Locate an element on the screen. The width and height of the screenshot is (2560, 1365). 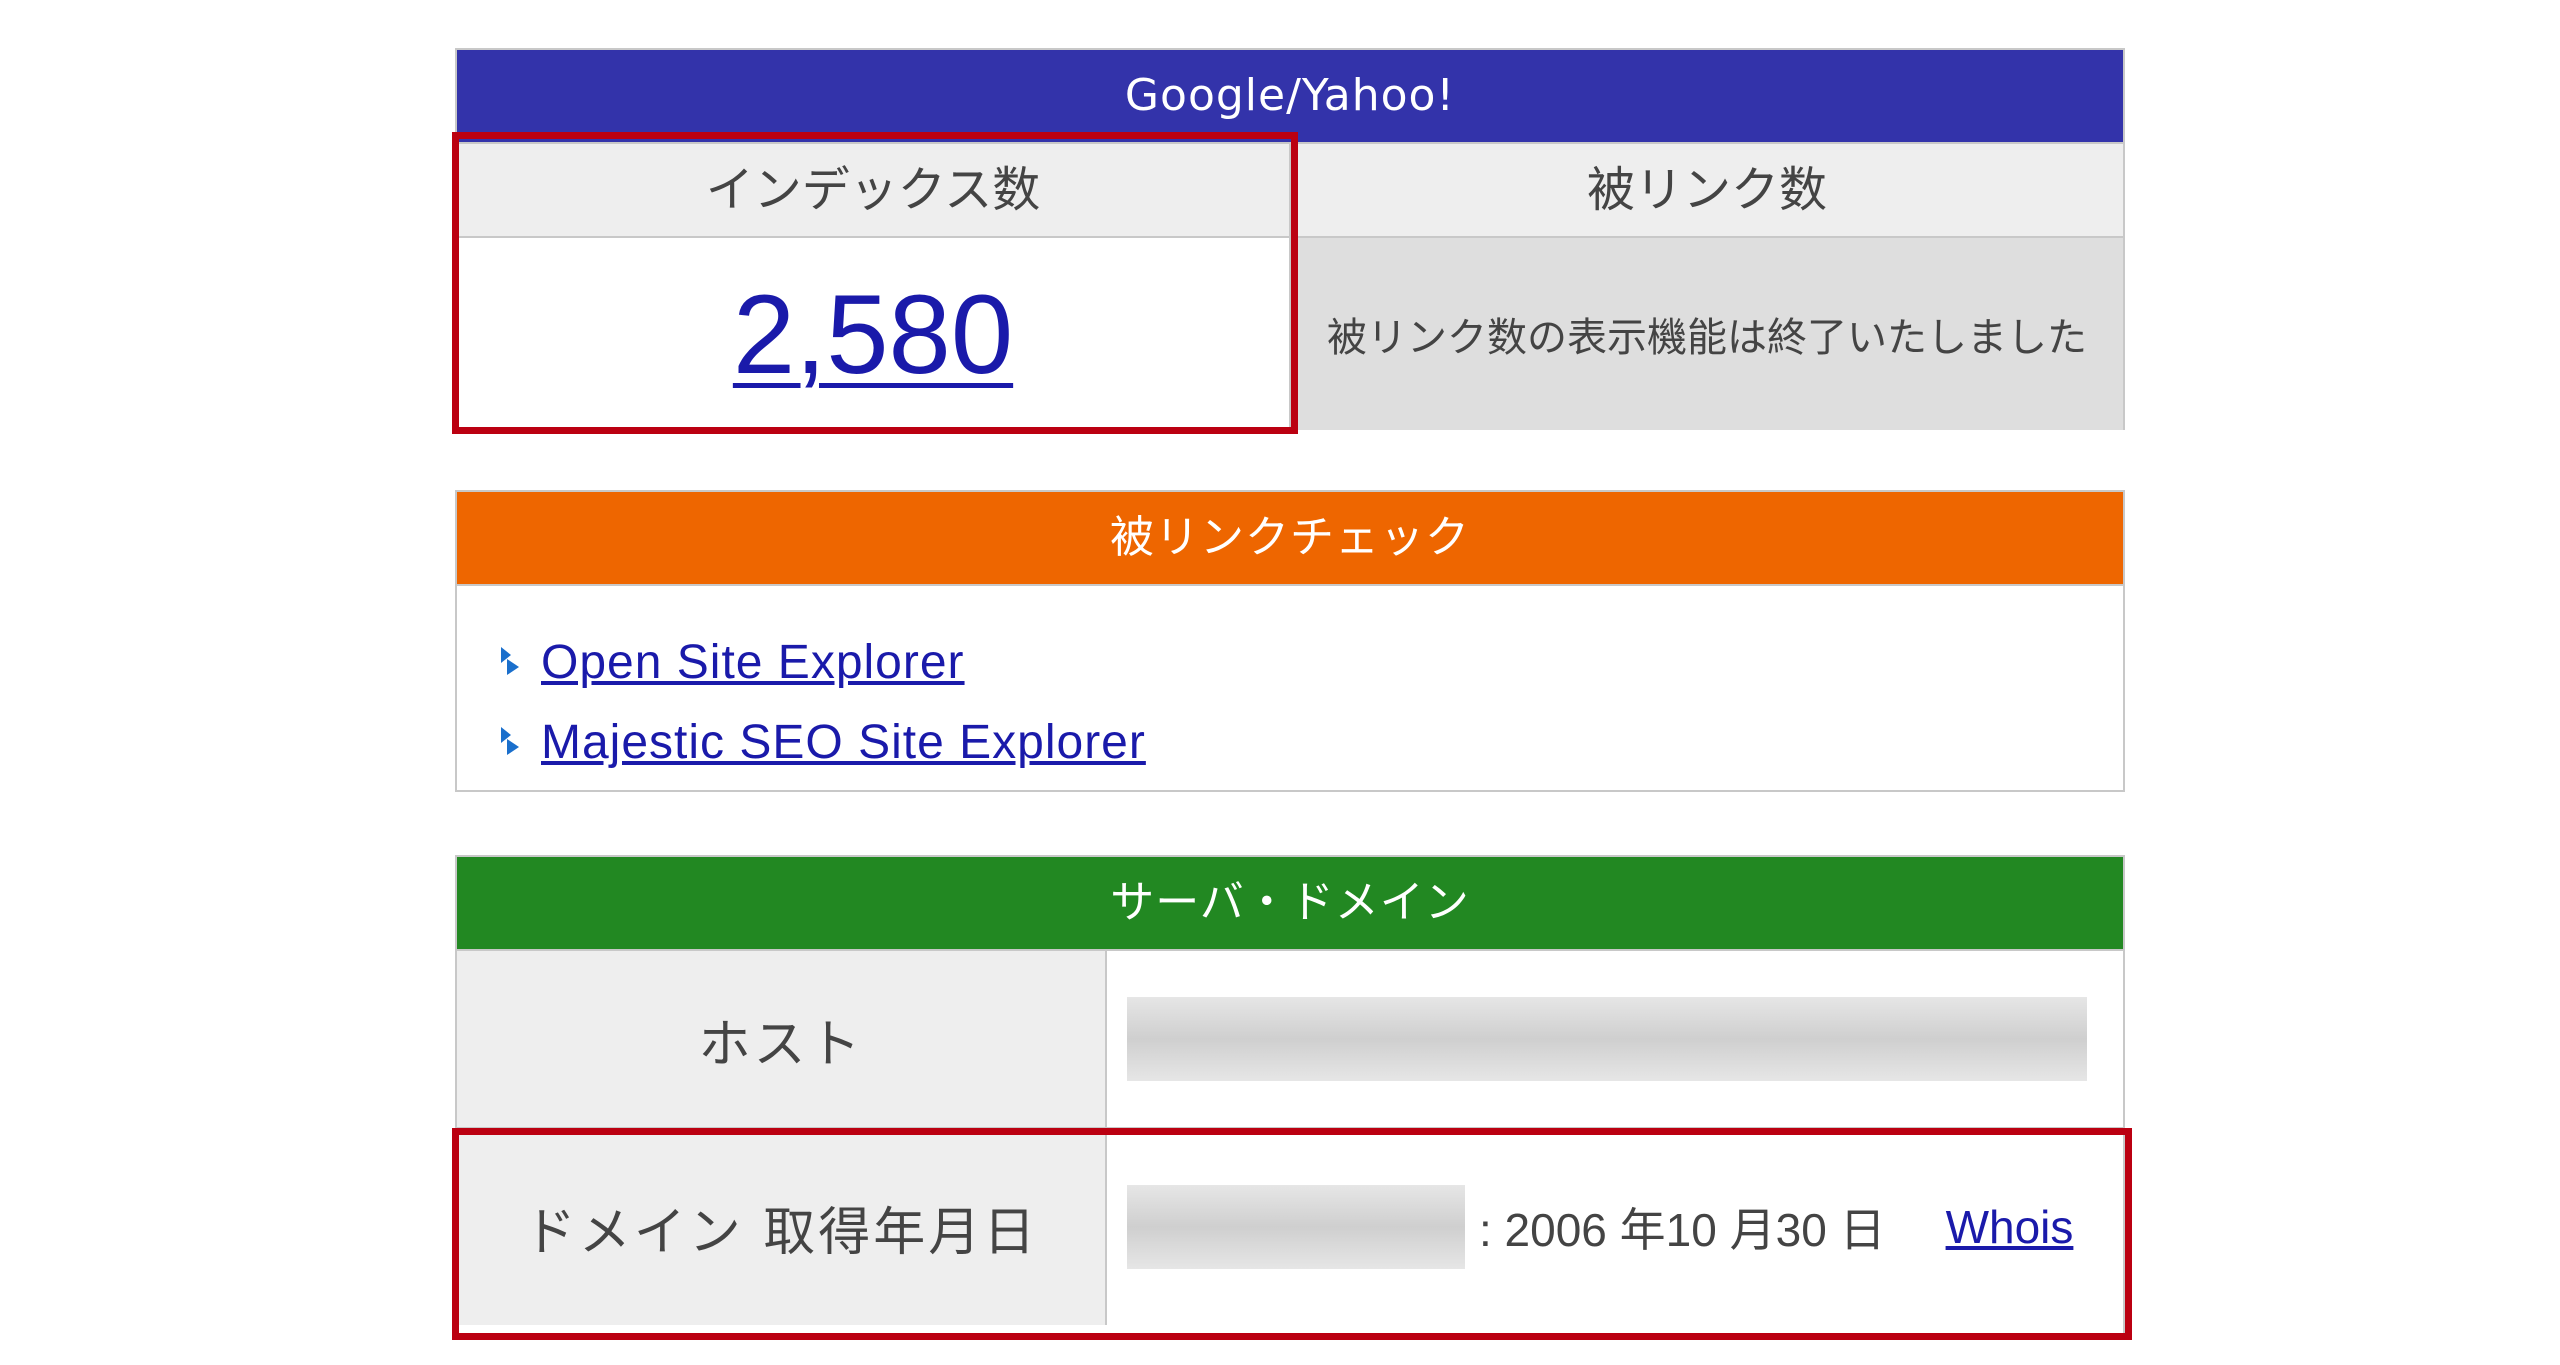
host-value is located at coordinates (1615, 1039).